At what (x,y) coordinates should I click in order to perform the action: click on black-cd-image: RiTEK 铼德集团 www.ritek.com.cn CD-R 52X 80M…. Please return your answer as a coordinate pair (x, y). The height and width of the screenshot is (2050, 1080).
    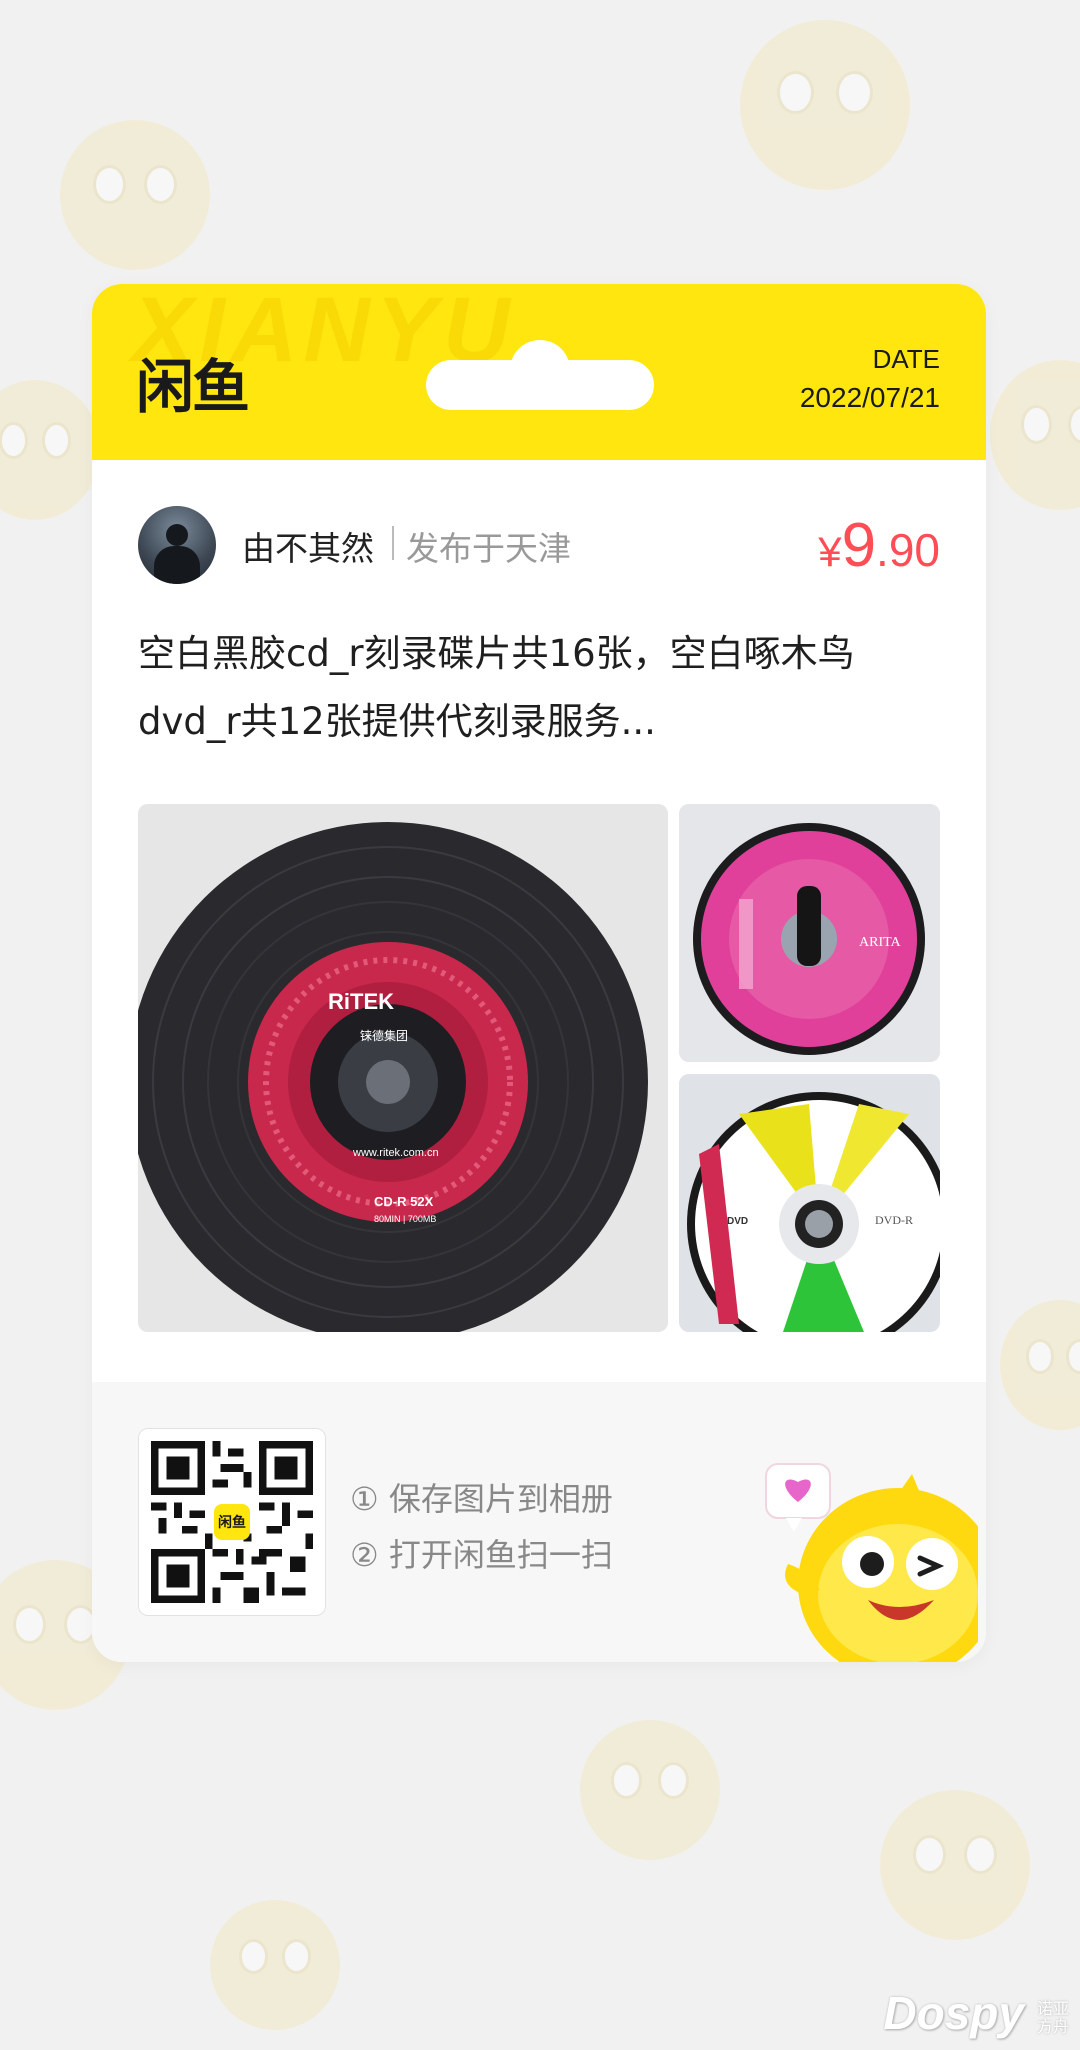
    Looking at the image, I should click on (403, 1068).